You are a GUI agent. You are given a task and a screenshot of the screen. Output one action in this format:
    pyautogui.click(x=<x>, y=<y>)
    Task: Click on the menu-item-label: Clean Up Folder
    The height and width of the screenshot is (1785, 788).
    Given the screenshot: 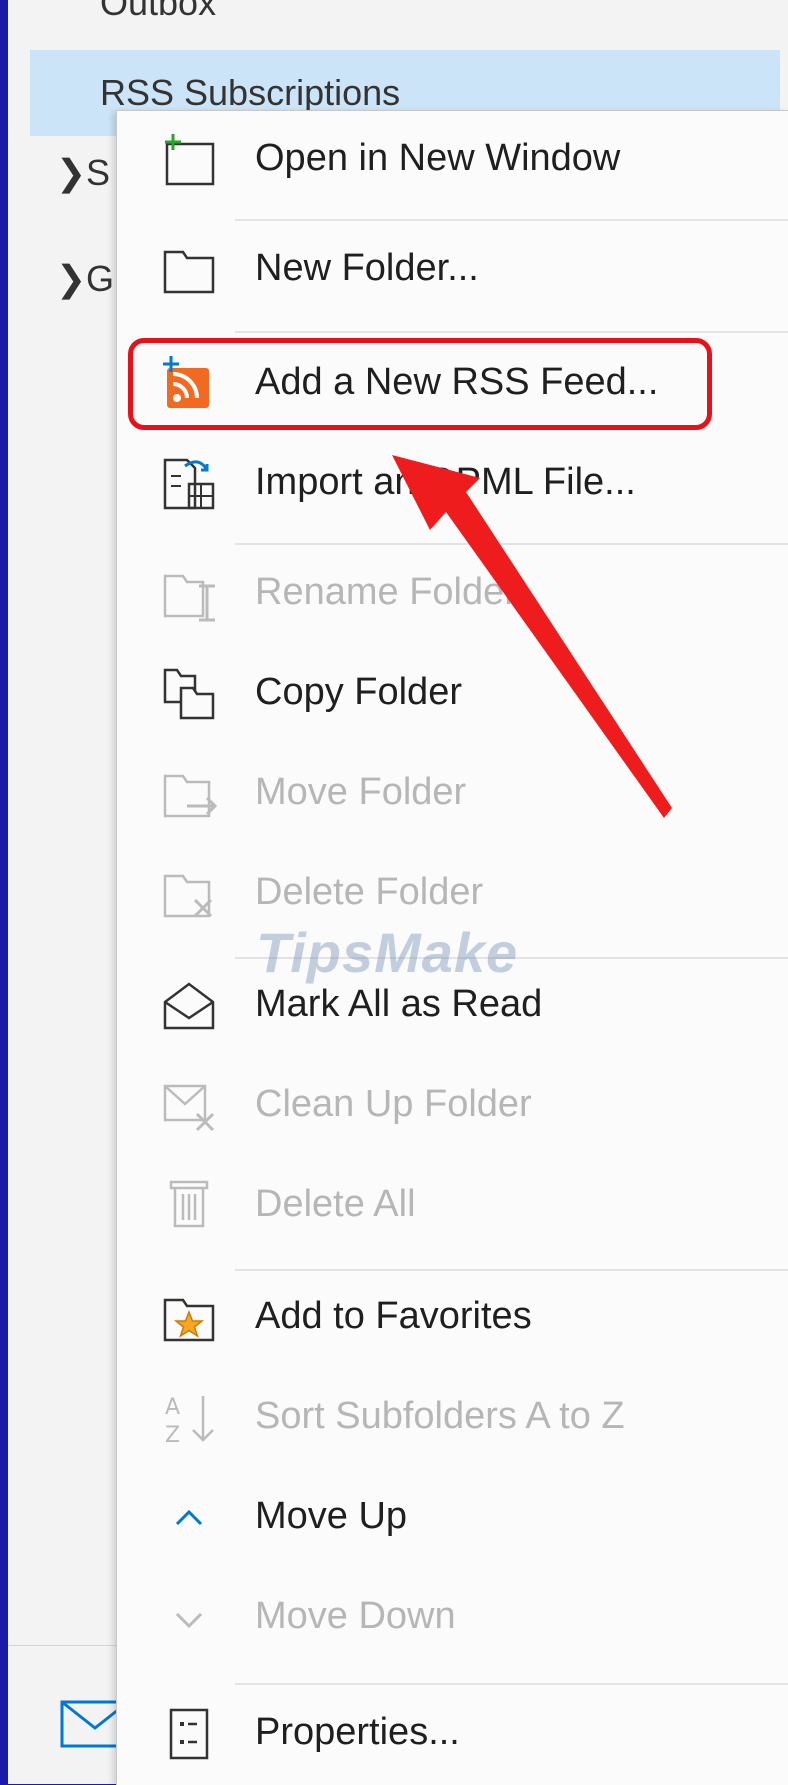 What is the action you would take?
    pyautogui.click(x=393, y=1104)
    